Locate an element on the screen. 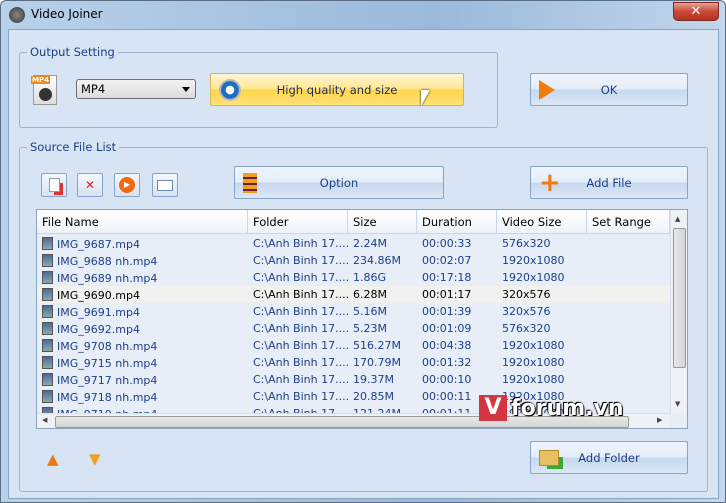 The width and height of the screenshot is (726, 503). cell-name: IMG_9690.mp4 is located at coordinates (142, 294).